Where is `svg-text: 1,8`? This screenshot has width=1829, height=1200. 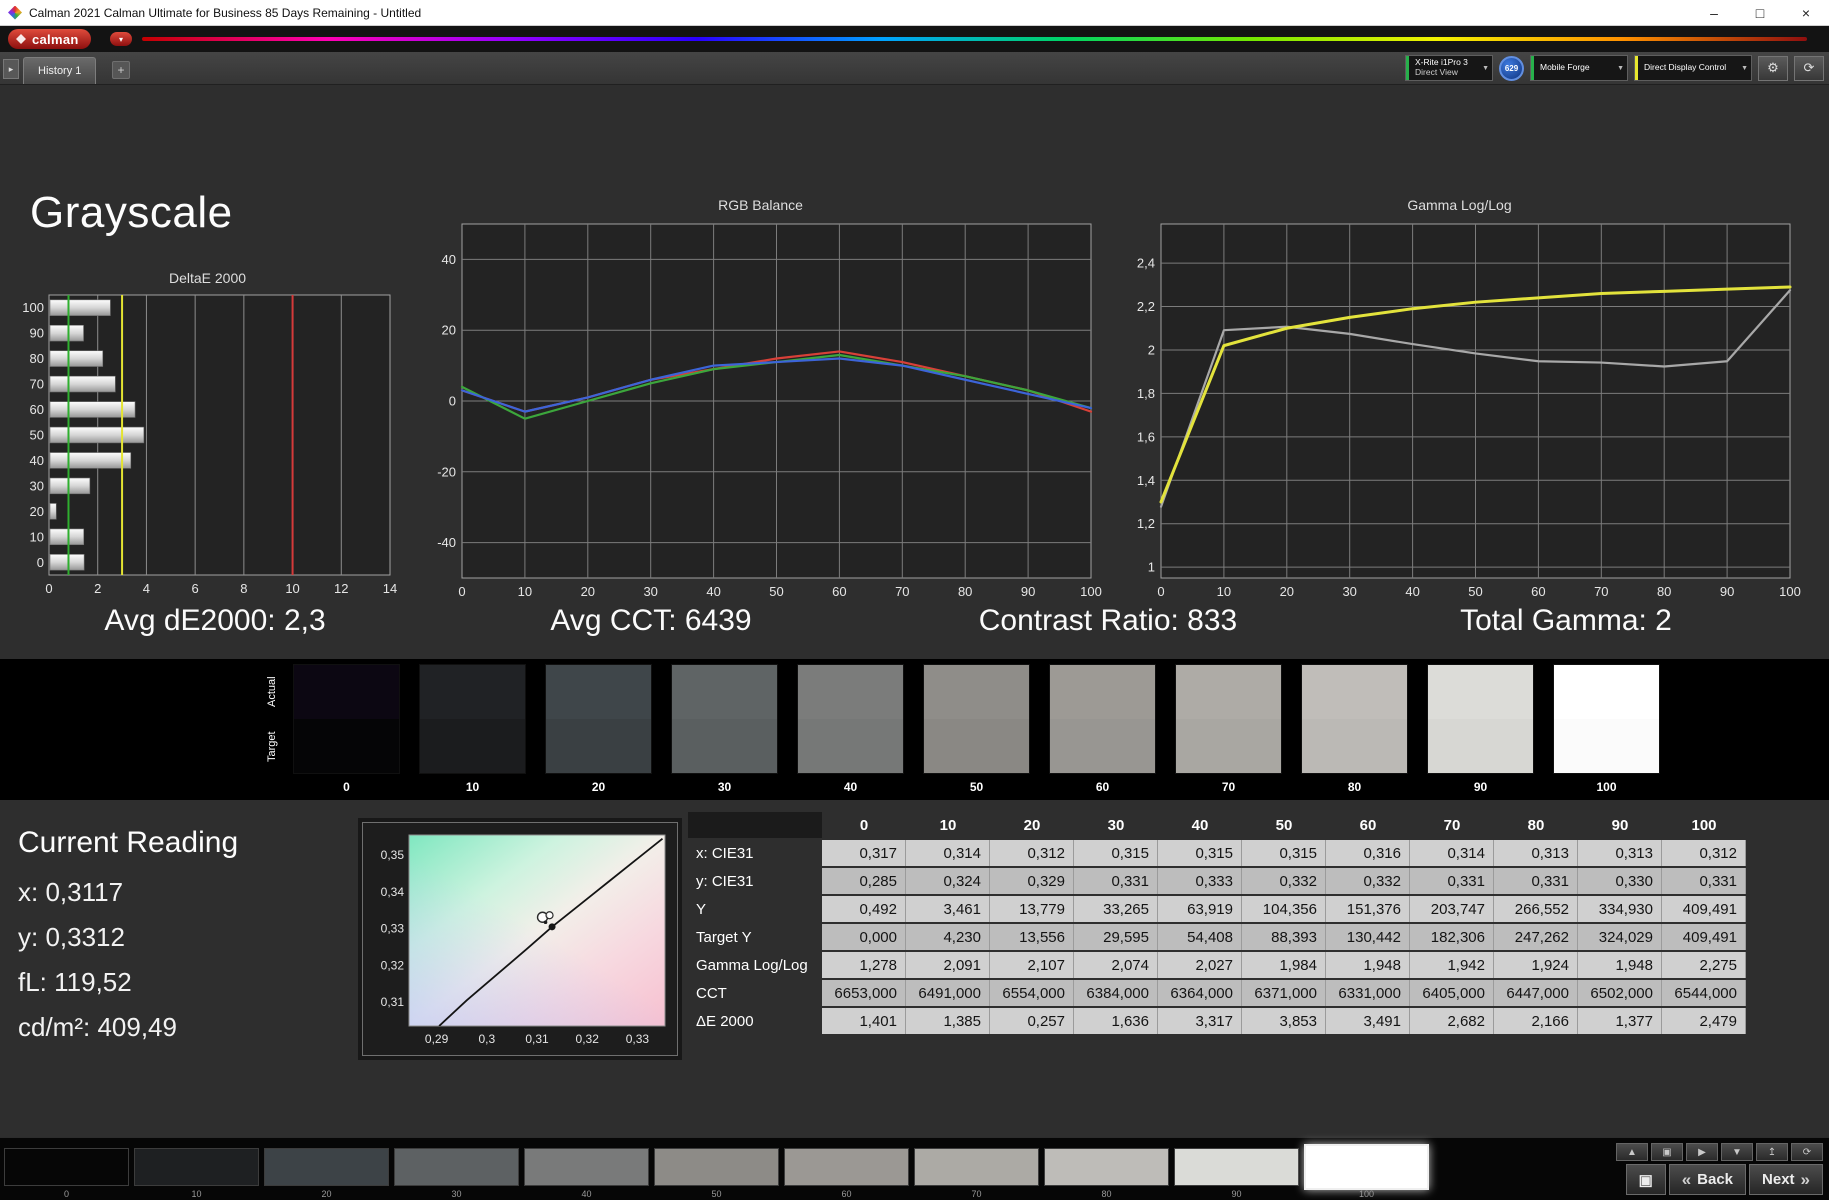 svg-text: 1,8 is located at coordinates (1146, 393).